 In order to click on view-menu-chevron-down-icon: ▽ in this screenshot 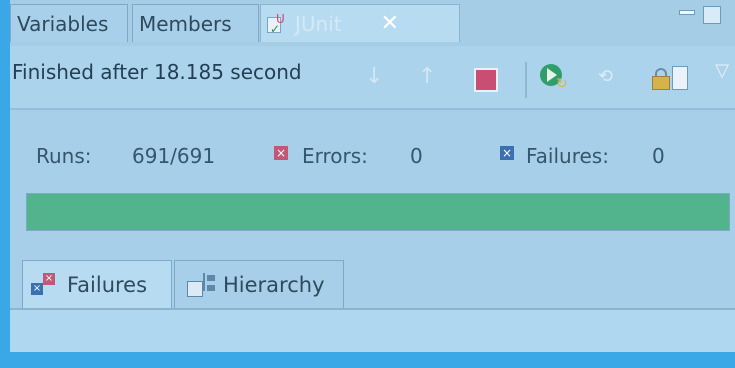, I will do `click(722, 70)`.